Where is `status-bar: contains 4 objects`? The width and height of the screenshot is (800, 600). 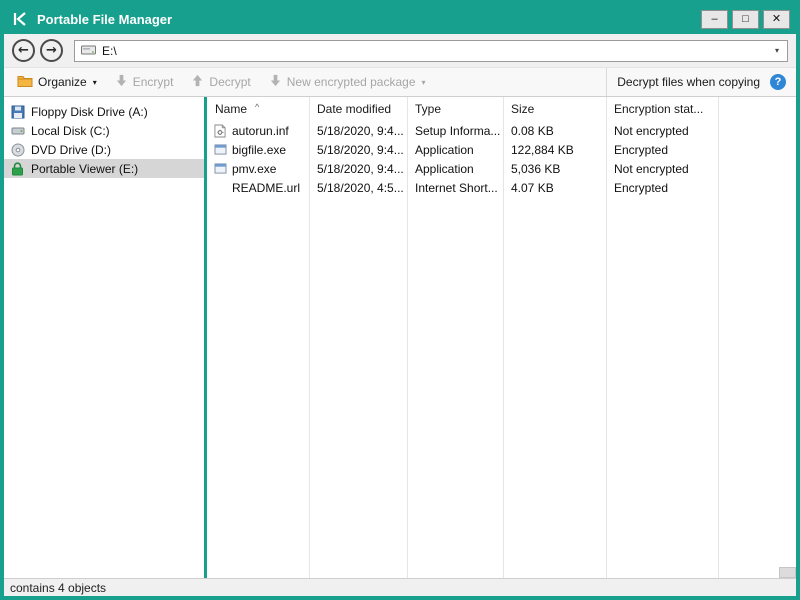
status-bar: contains 4 objects is located at coordinates (400, 587).